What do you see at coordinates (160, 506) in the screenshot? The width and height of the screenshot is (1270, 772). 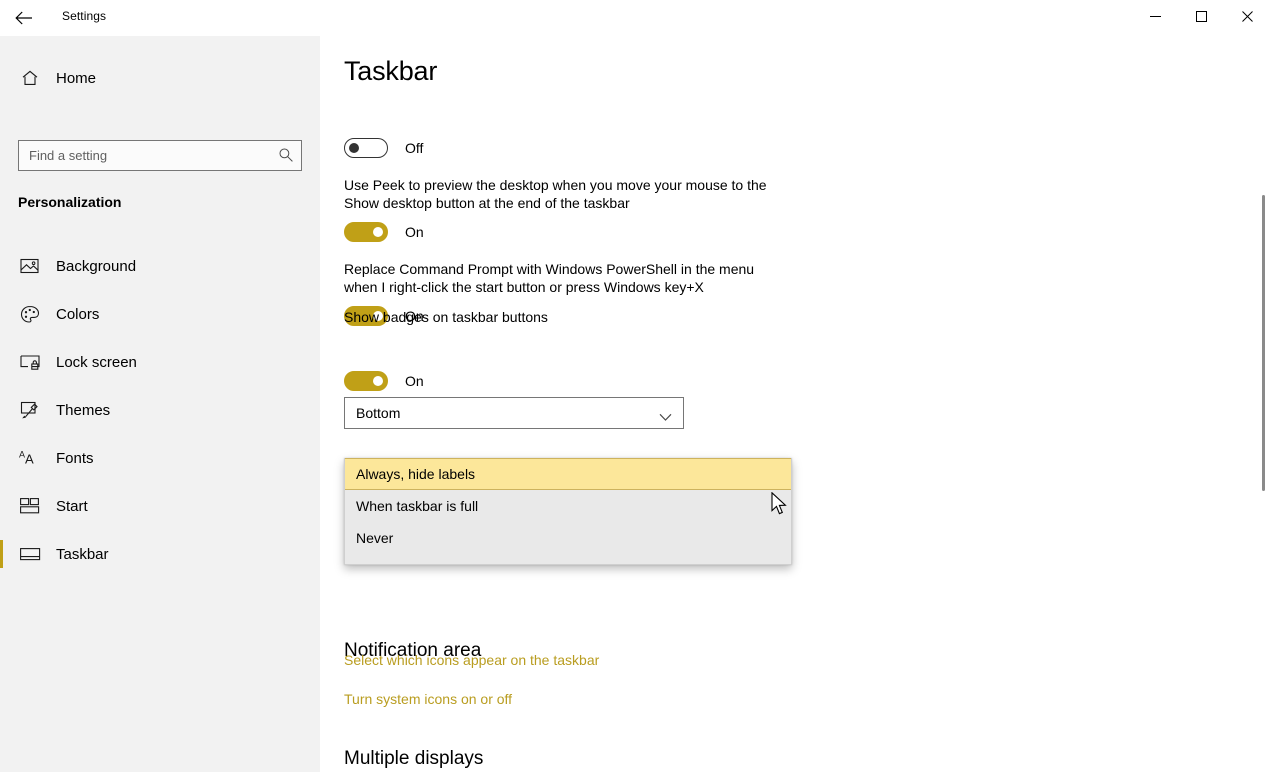 I see `sidebar-item-start: Start` at bounding box center [160, 506].